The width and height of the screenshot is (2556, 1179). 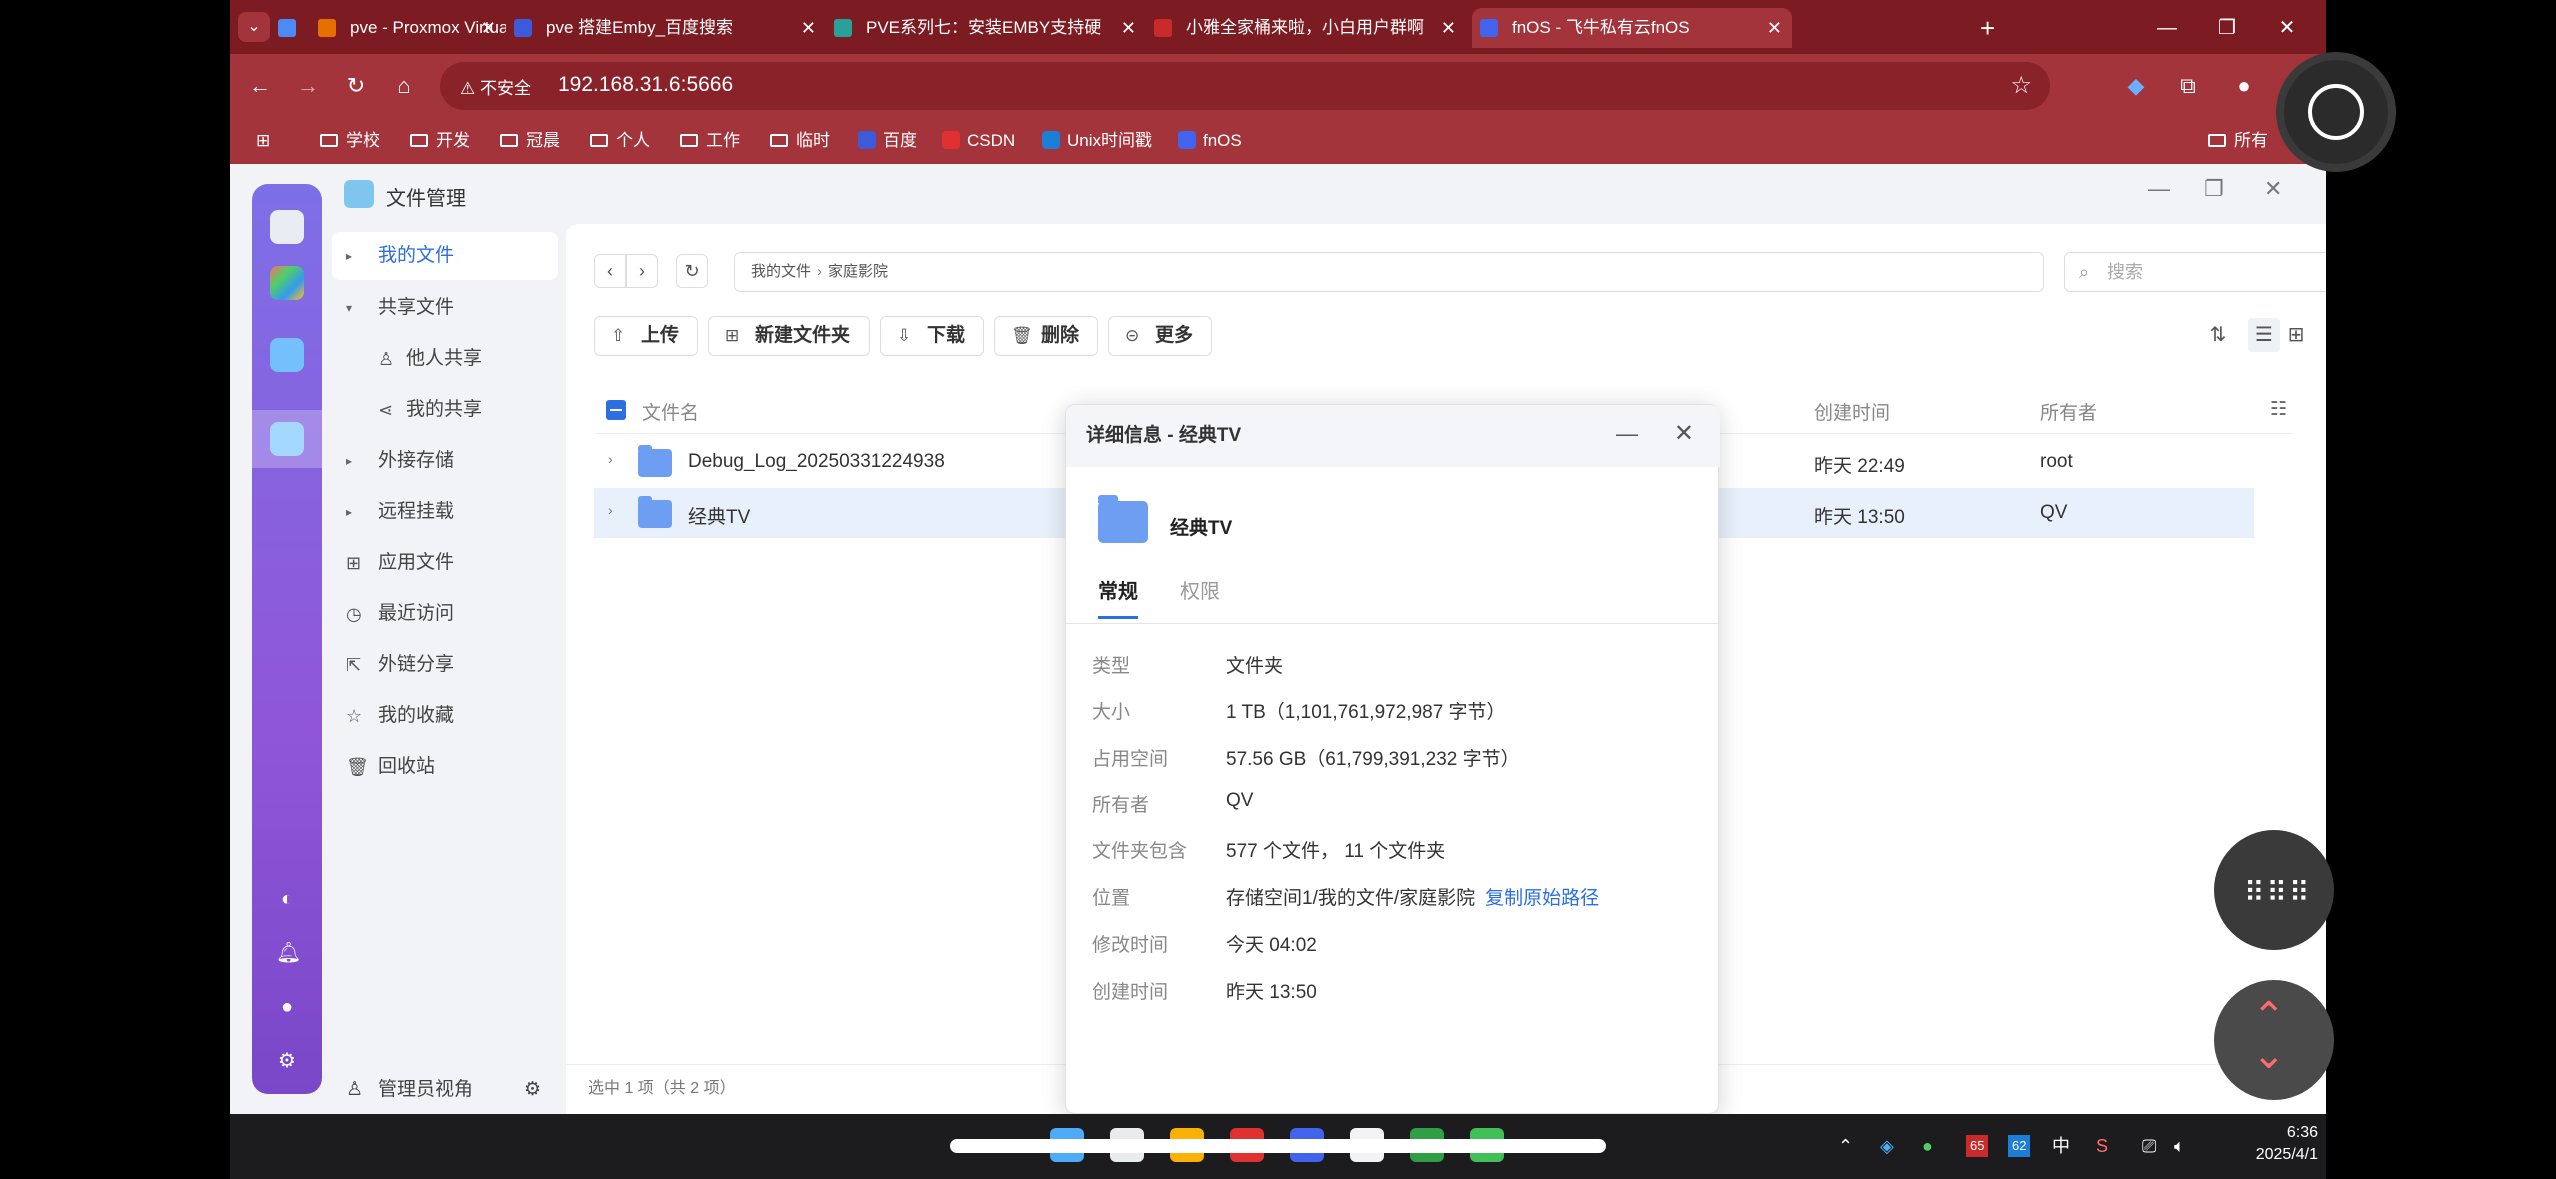 What do you see at coordinates (404, 86) in the screenshot?
I see `home-button: ⌂` at bounding box center [404, 86].